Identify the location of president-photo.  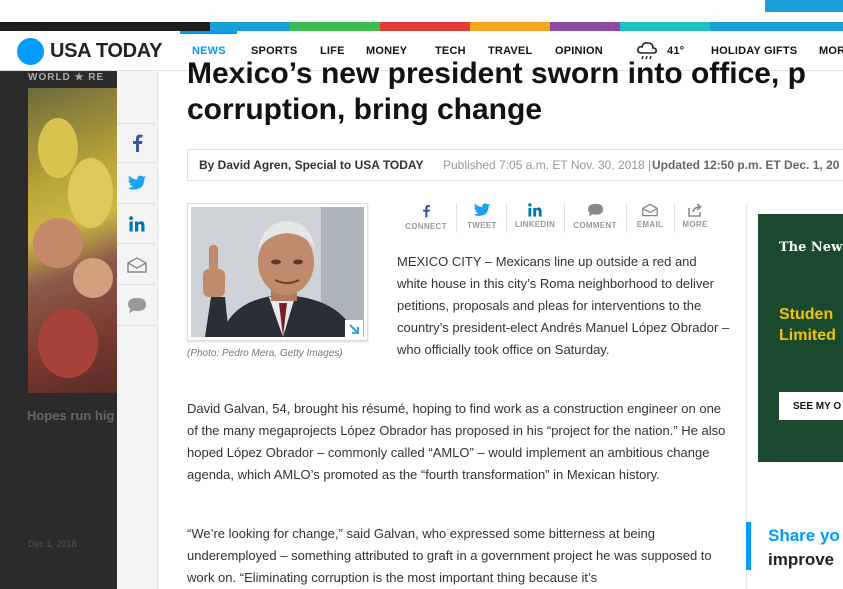
(277, 272).